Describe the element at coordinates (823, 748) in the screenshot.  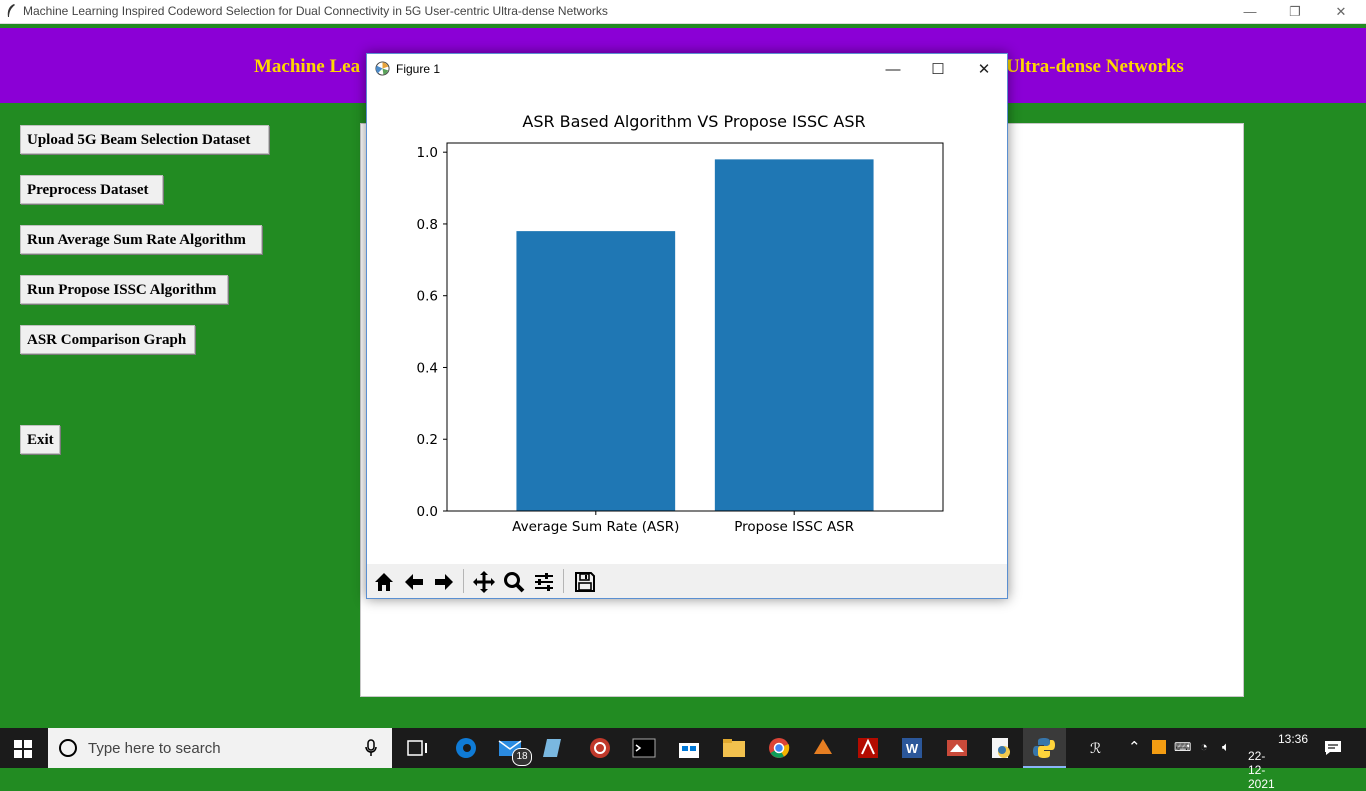
I see `app-orange-icon` at that location.